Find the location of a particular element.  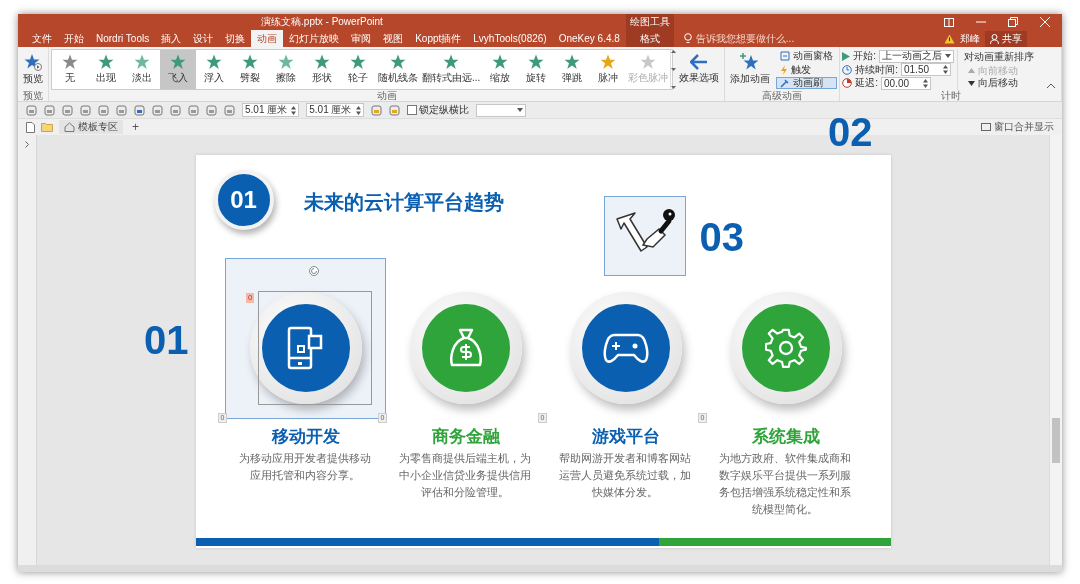

ribbon-tab: 动画 is located at coordinates (267, 38).